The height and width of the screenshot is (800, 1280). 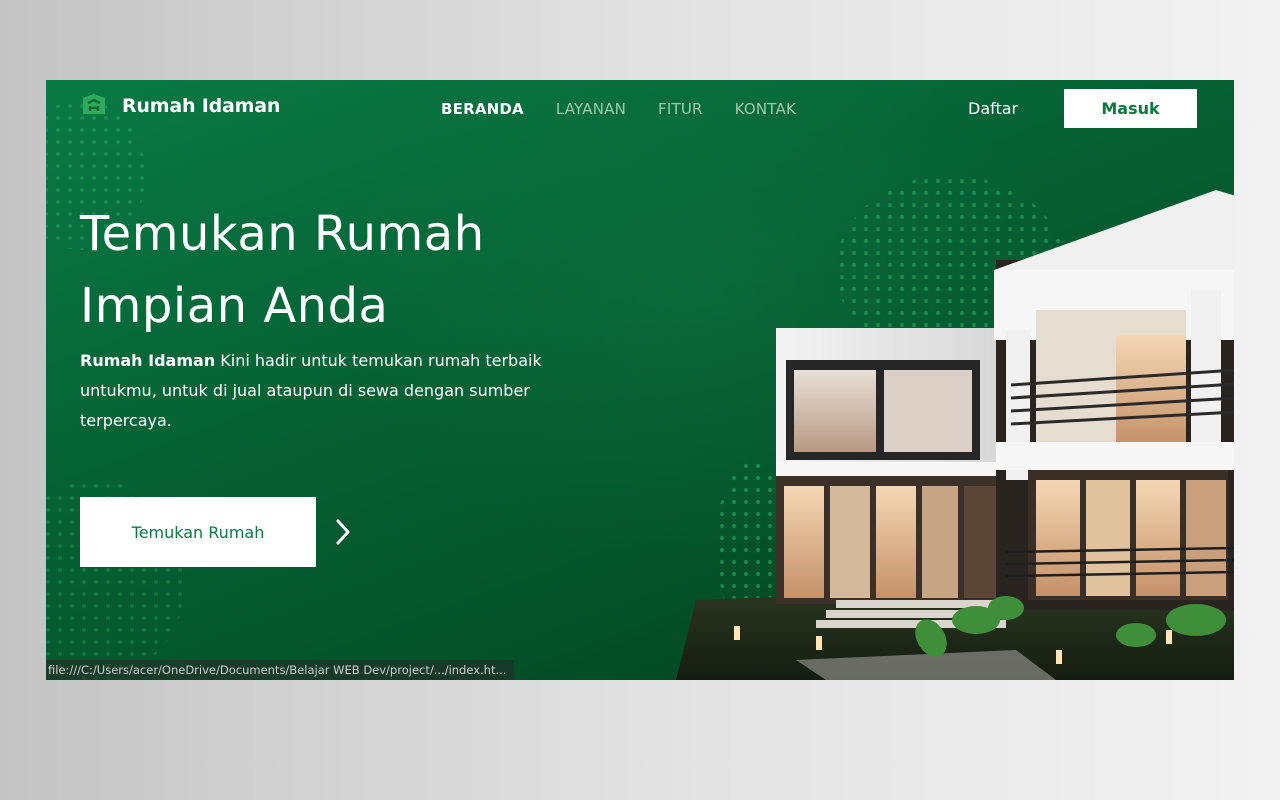 What do you see at coordinates (482, 109) in the screenshot?
I see `nav-beranda: BERANDA` at bounding box center [482, 109].